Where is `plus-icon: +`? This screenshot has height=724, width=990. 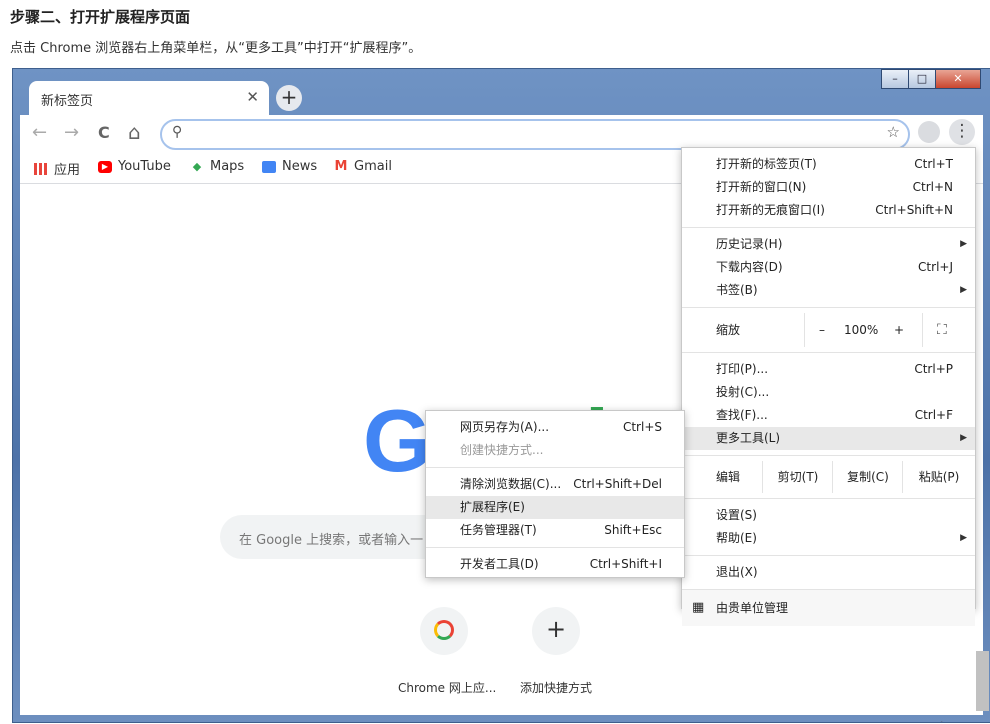
plus-icon: + is located at coordinates (556, 629).